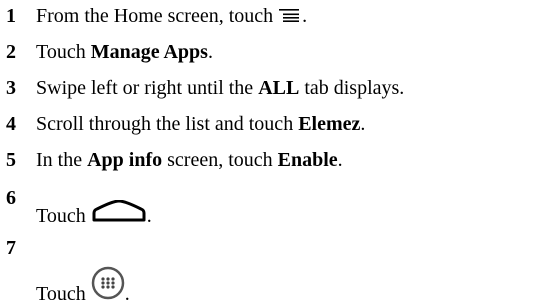  What do you see at coordinates (269, 57) in the screenshot?
I see `step-2: 2 Touch Manage Apps.` at bounding box center [269, 57].